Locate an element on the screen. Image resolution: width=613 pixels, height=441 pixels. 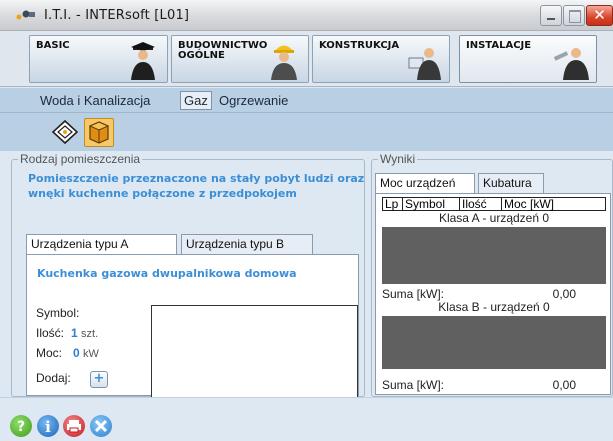
module-tab-label: BUDOWNICTWO OGÓLNE is located at coordinates (223, 50).